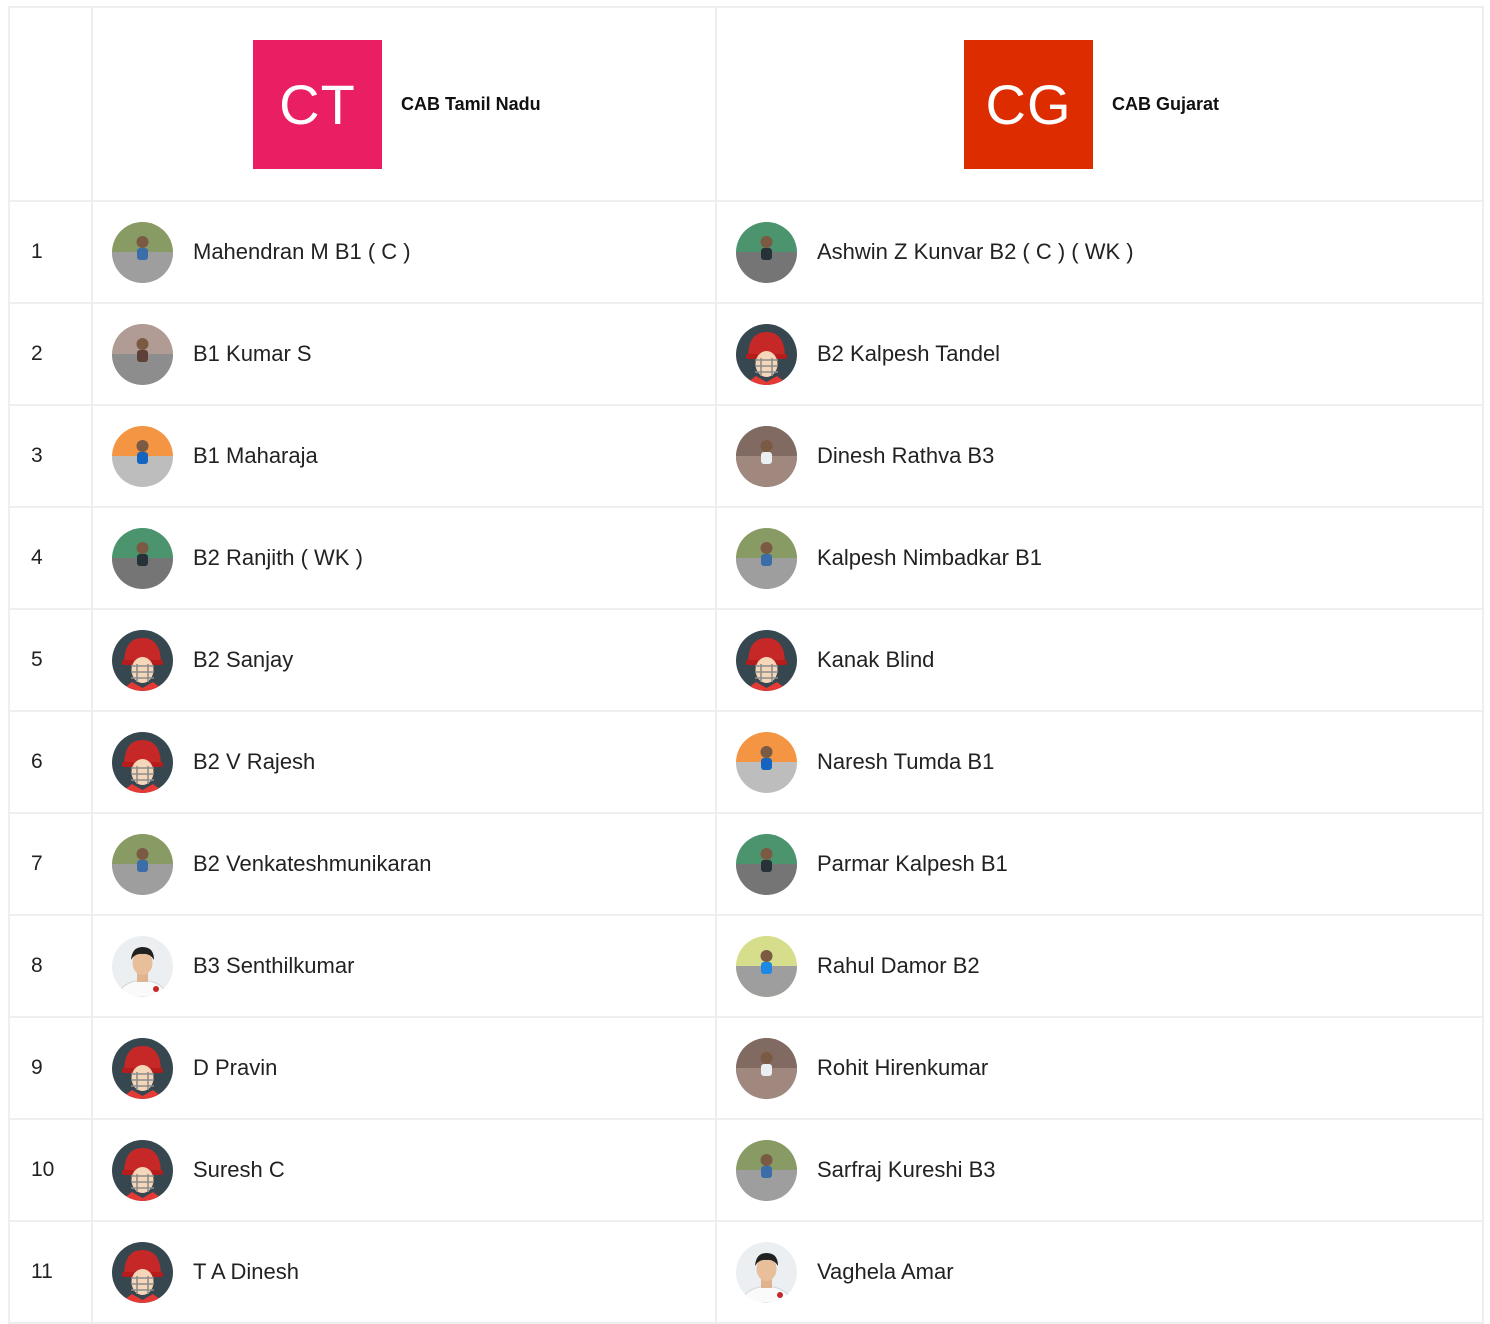 The image size is (1490, 1324). I want to click on player-row: 2 B1 Kumar S B2 Kalpesh Tandel, so click(746, 354).